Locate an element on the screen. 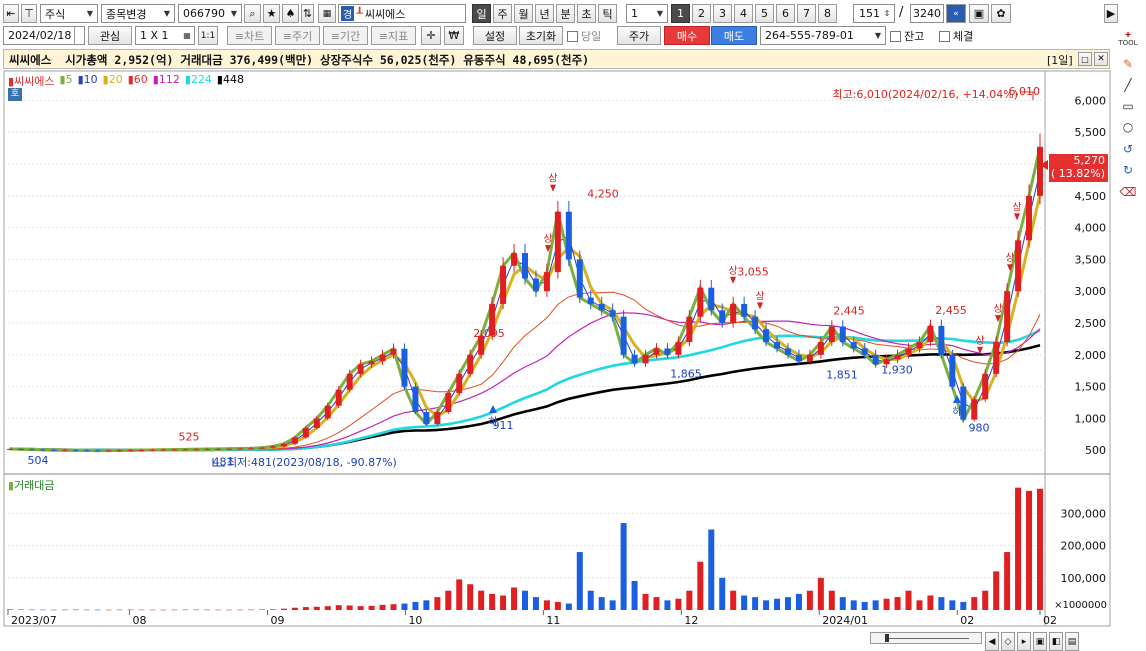  tab-period-4: 분 is located at coordinates (565, 13).